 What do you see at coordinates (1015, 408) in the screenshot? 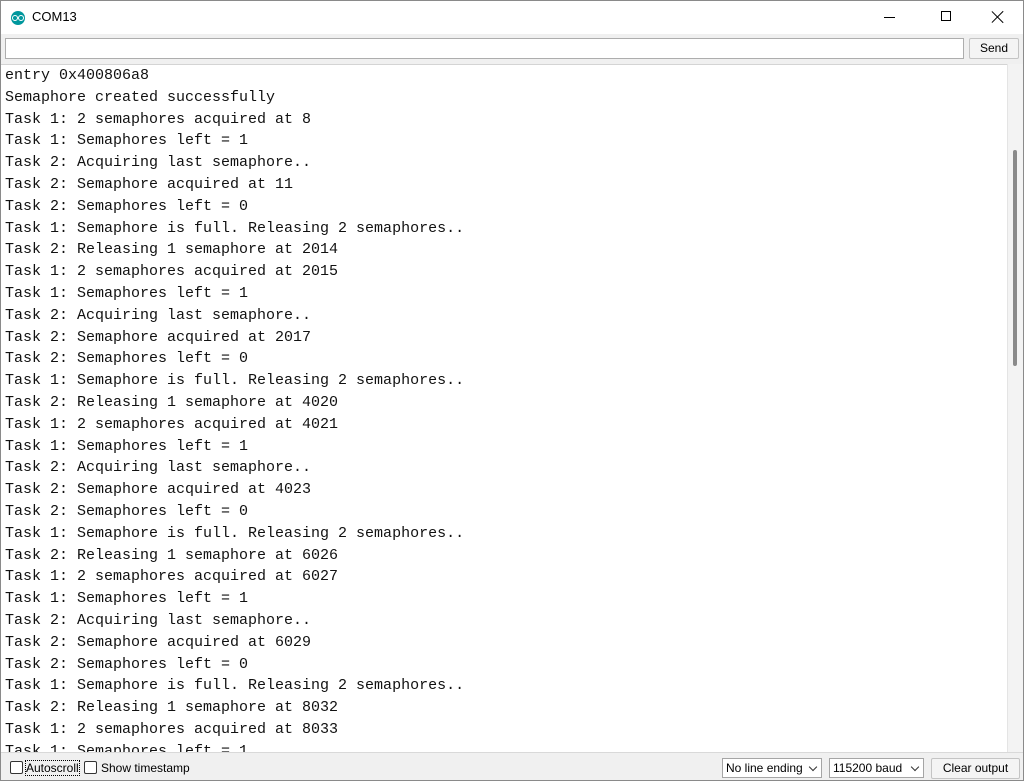
I see `output-scrollbar` at bounding box center [1015, 408].